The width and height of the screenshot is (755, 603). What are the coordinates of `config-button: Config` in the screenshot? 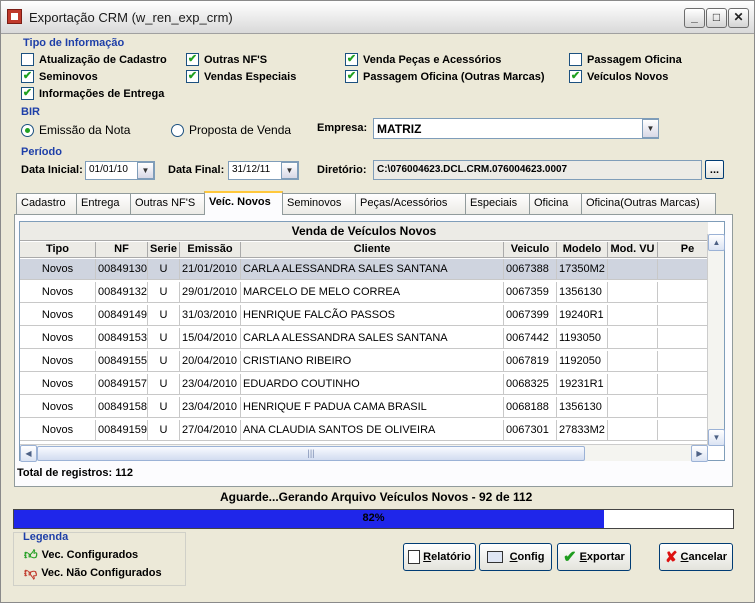 It's located at (515, 557).